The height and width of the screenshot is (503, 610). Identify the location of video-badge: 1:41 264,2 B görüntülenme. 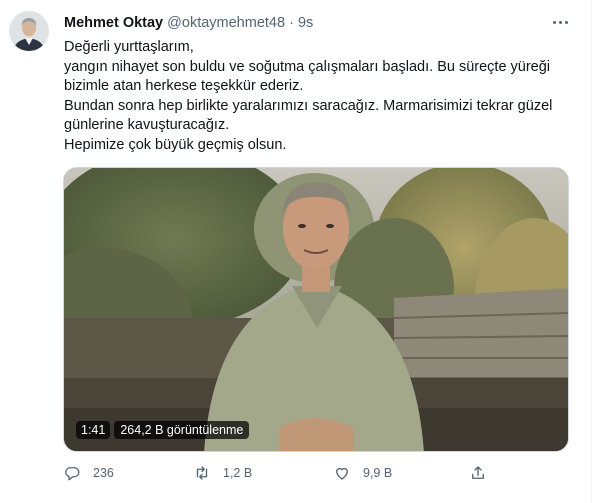
(163, 430).